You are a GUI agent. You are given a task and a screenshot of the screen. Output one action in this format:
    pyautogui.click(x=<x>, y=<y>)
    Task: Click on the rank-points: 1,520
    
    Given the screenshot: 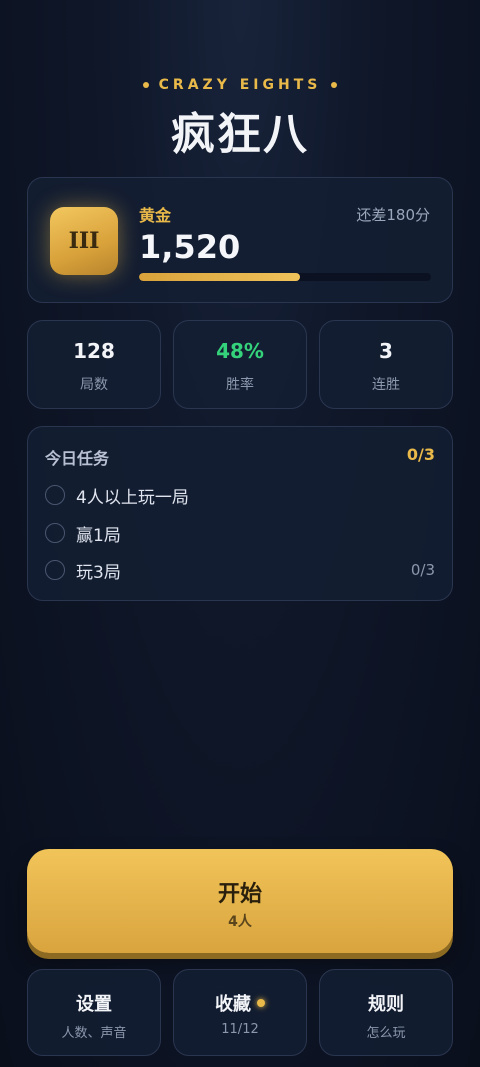 What is the action you would take?
    pyautogui.click(x=190, y=247)
    